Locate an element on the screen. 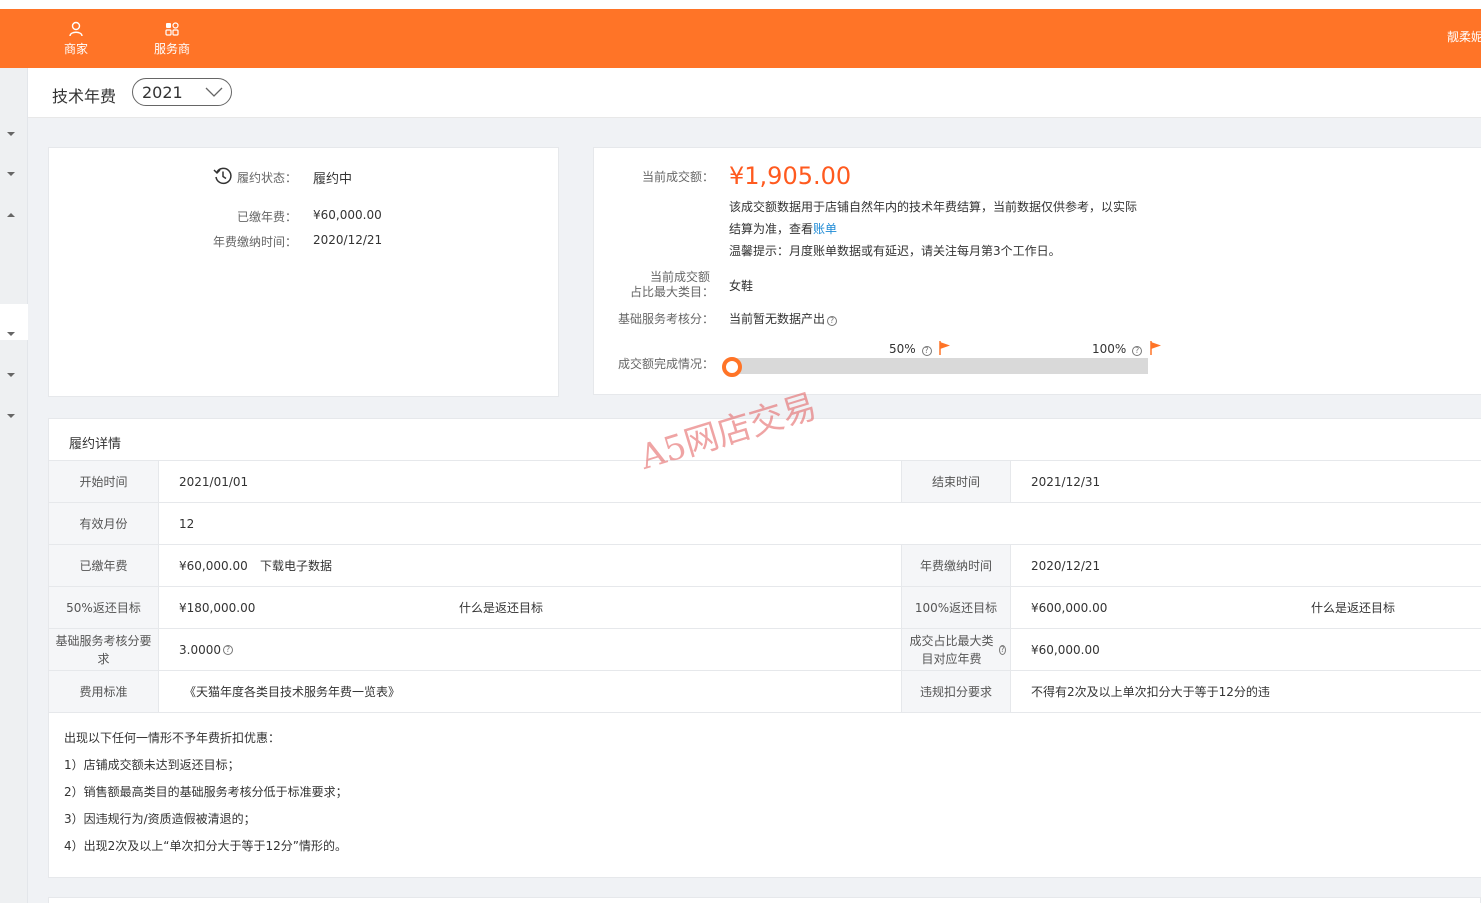 This screenshot has height=903, width=1481. marker-50-label: 50% is located at coordinates (902, 349).